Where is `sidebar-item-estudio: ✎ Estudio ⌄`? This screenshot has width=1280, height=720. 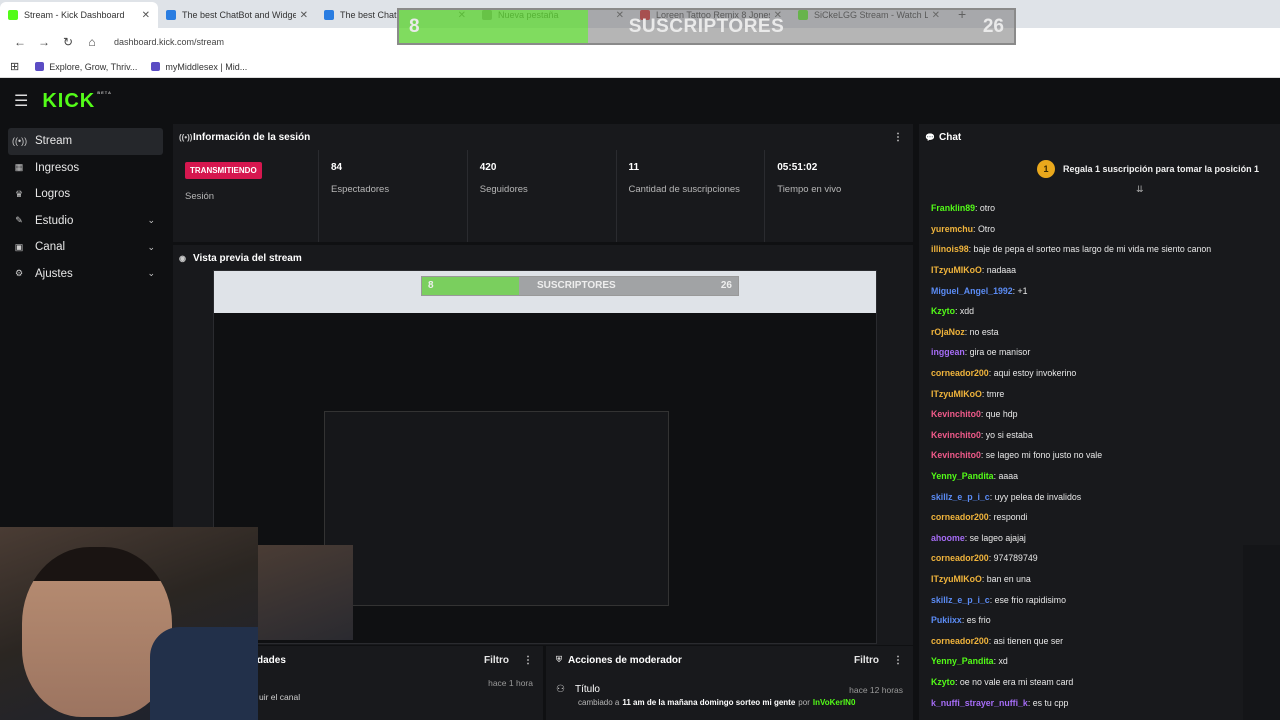
sidebar-item-estudio: ✎ Estudio ⌄ is located at coordinates (85, 221).